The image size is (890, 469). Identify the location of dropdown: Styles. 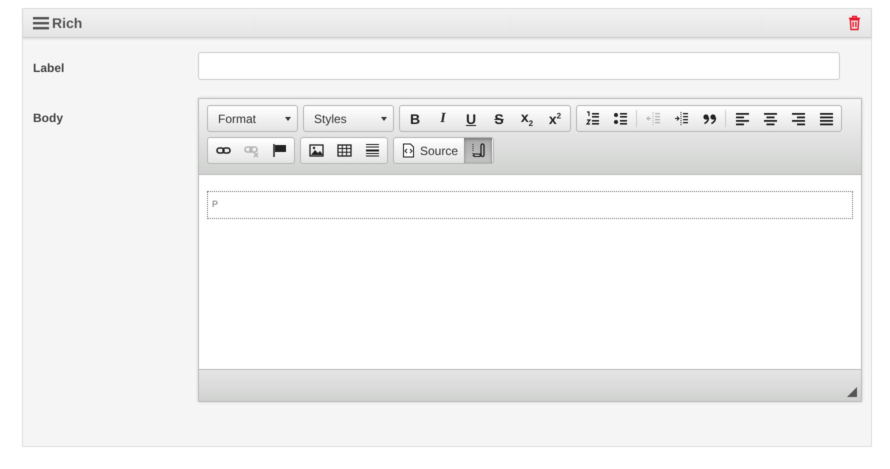
(348, 118).